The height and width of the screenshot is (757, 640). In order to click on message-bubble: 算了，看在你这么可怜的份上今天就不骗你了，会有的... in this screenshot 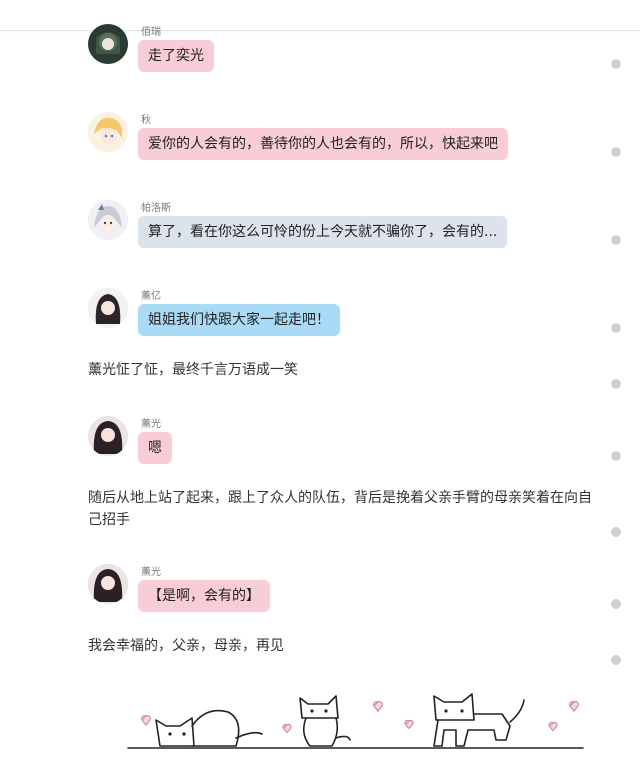, I will do `click(323, 232)`.